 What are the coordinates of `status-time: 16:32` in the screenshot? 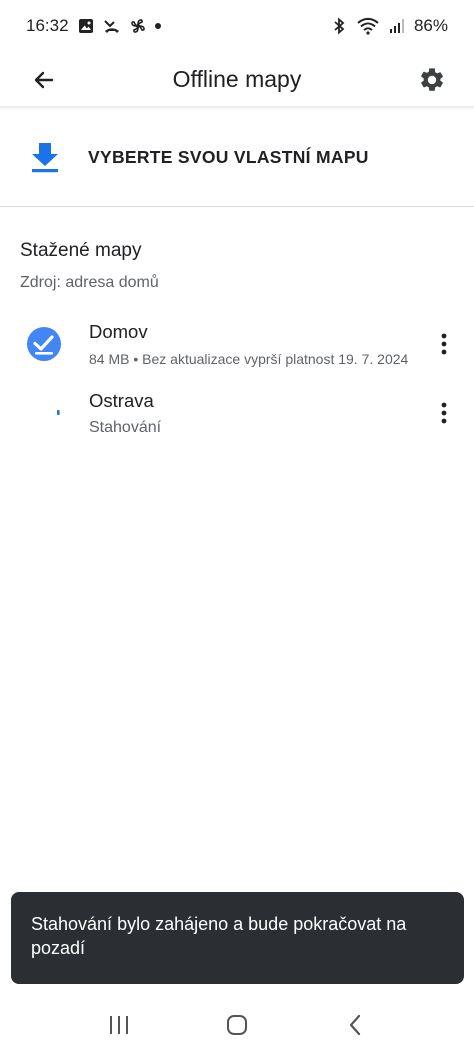 It's located at (47, 25).